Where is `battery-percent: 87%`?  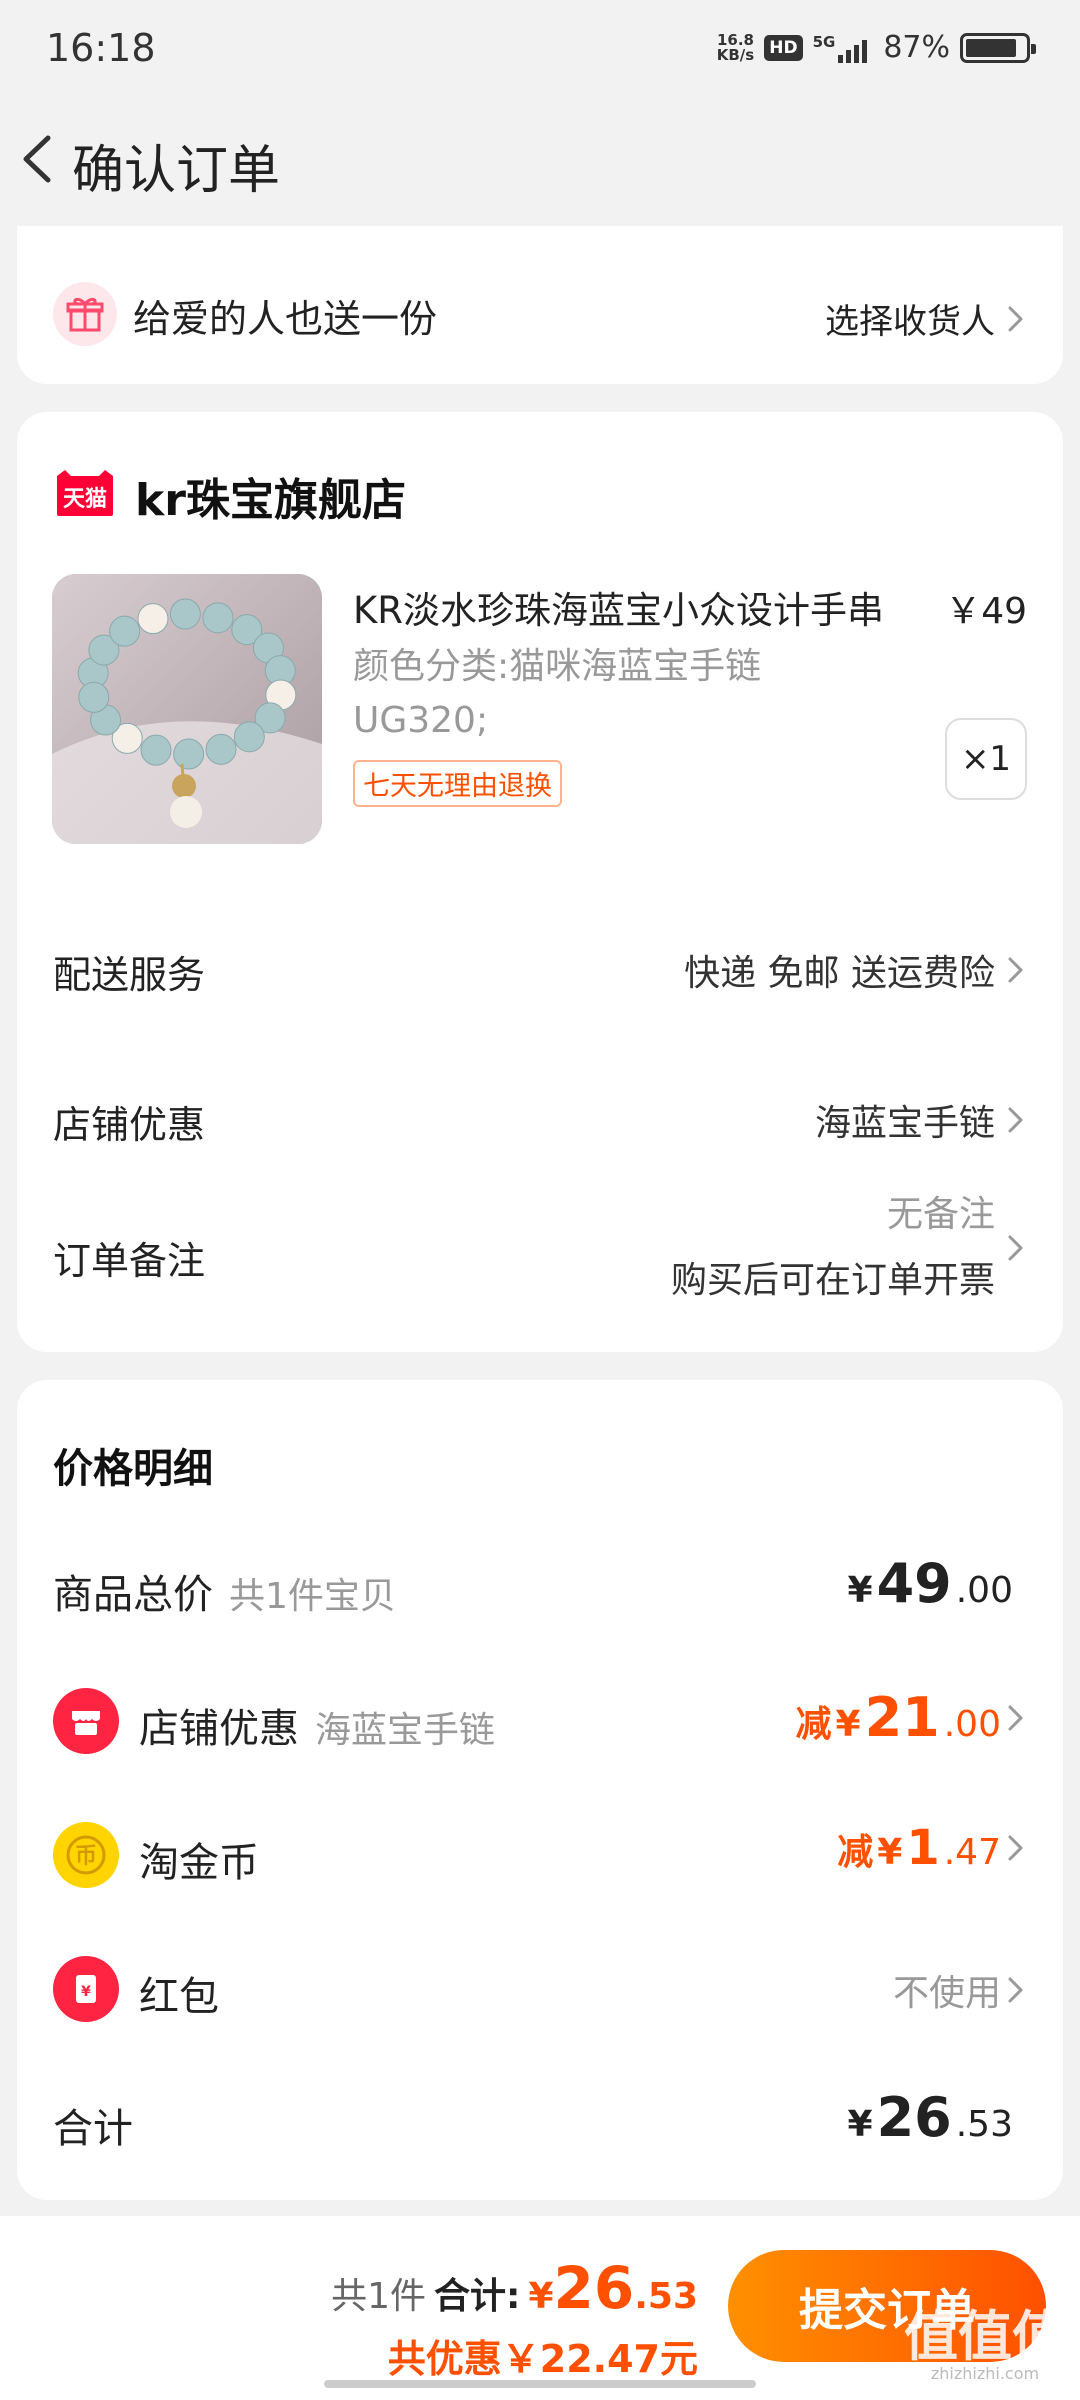
battery-percent: 87% is located at coordinates (916, 47).